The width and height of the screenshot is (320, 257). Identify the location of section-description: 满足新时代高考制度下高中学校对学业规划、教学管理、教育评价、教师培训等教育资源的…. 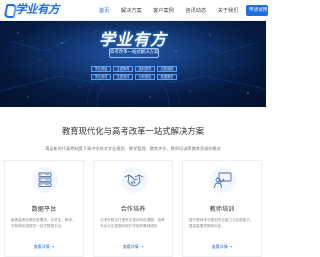
(133, 148).